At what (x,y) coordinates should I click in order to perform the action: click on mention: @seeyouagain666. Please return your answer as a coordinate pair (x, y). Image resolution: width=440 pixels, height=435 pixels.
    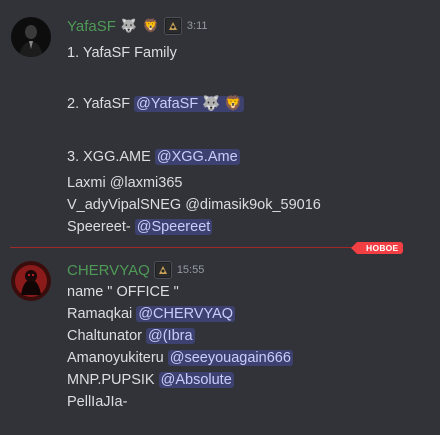
    Looking at the image, I should click on (230, 358).